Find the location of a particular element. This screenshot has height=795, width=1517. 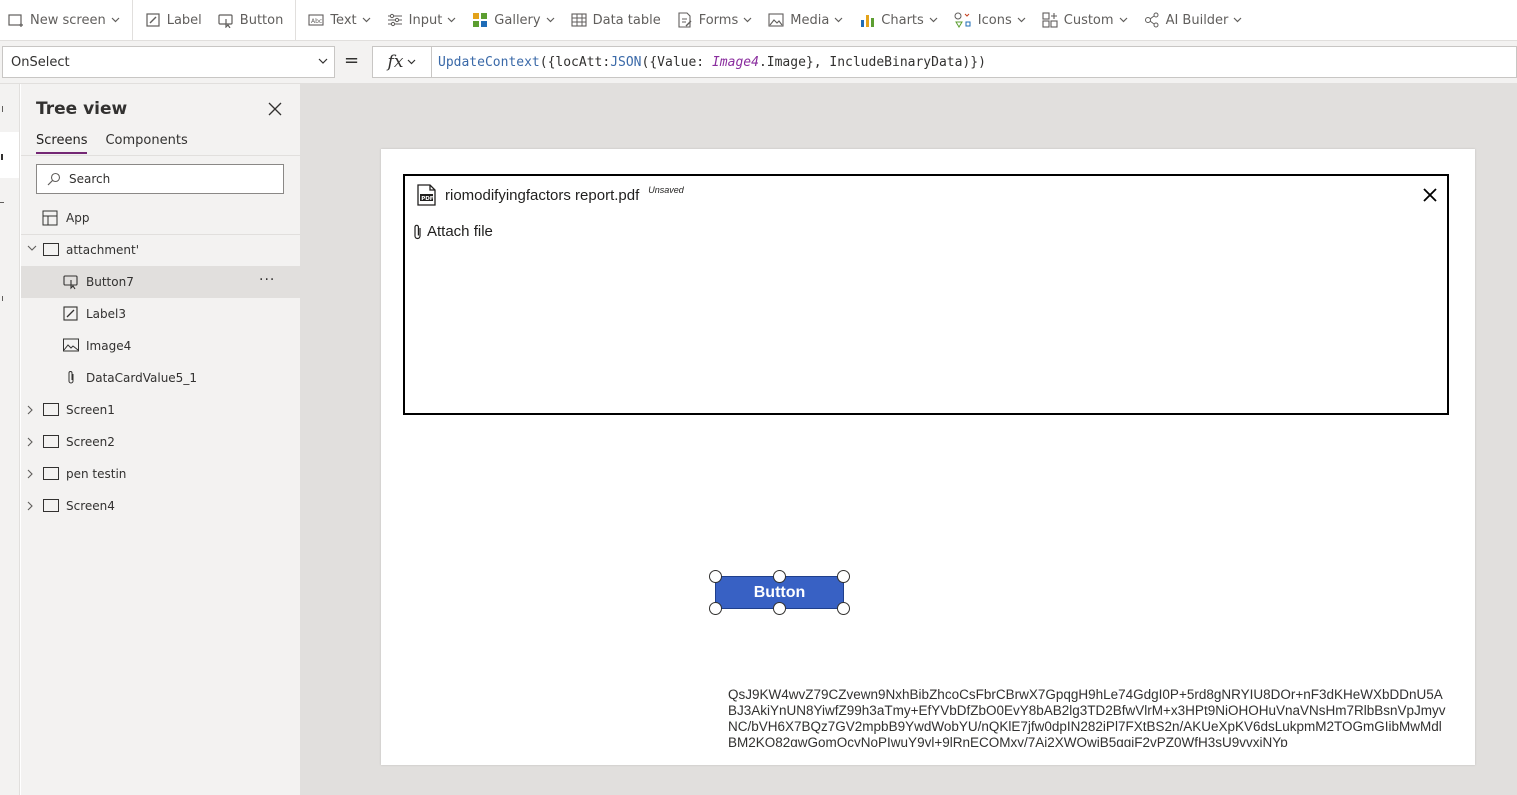

custom-button: Custom is located at coordinates (1085, 20).